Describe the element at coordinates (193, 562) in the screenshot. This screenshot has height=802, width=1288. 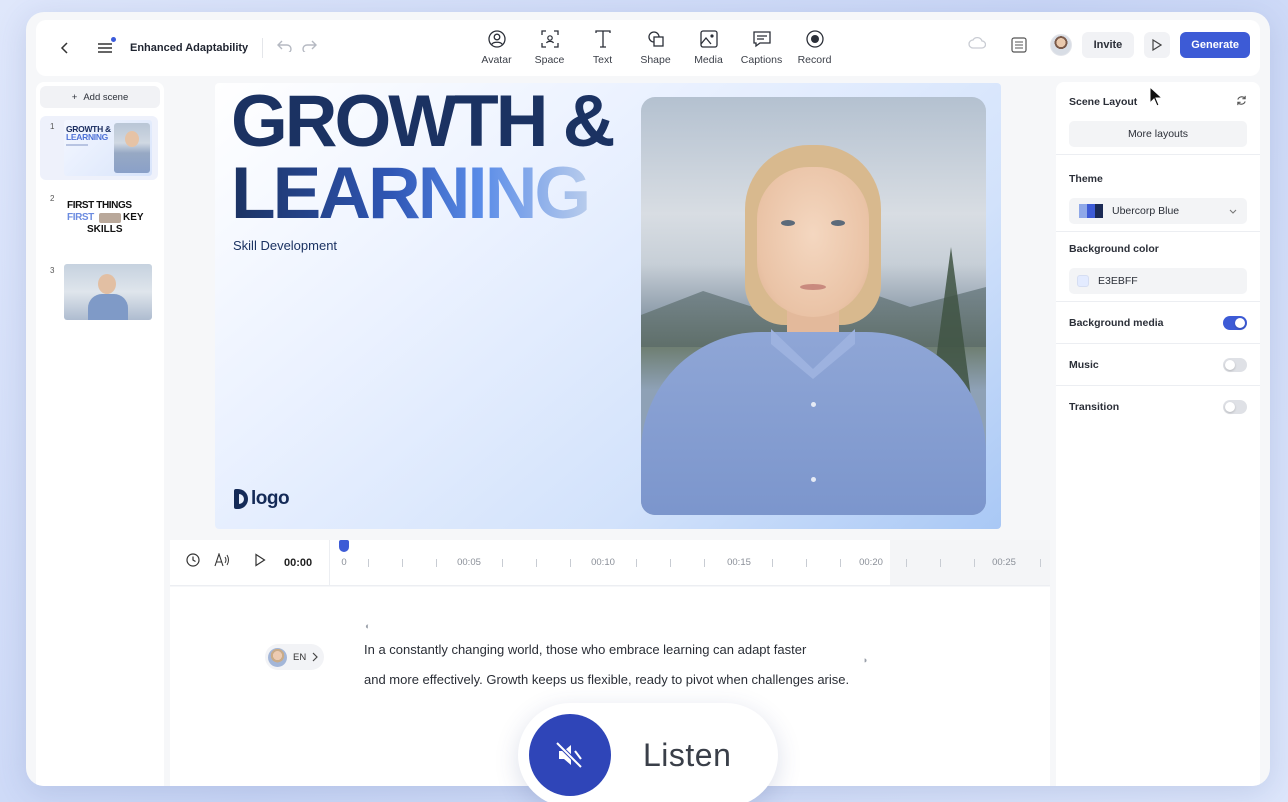
I see `clock-icon` at that location.